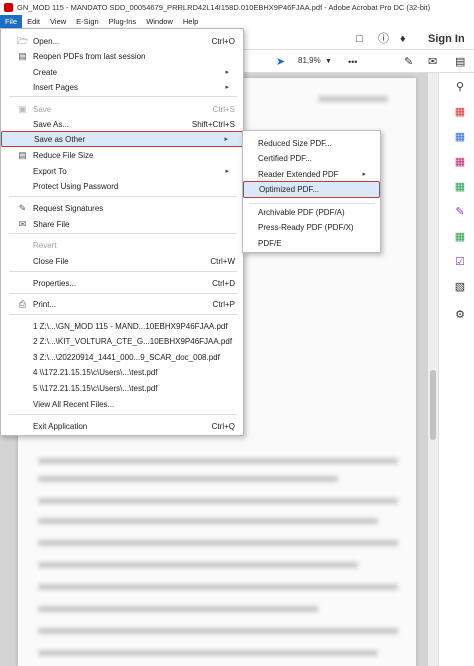 The image size is (474, 666). What do you see at coordinates (460, 162) in the screenshot?
I see `organize-pages-icon: ▦` at bounding box center [460, 162].